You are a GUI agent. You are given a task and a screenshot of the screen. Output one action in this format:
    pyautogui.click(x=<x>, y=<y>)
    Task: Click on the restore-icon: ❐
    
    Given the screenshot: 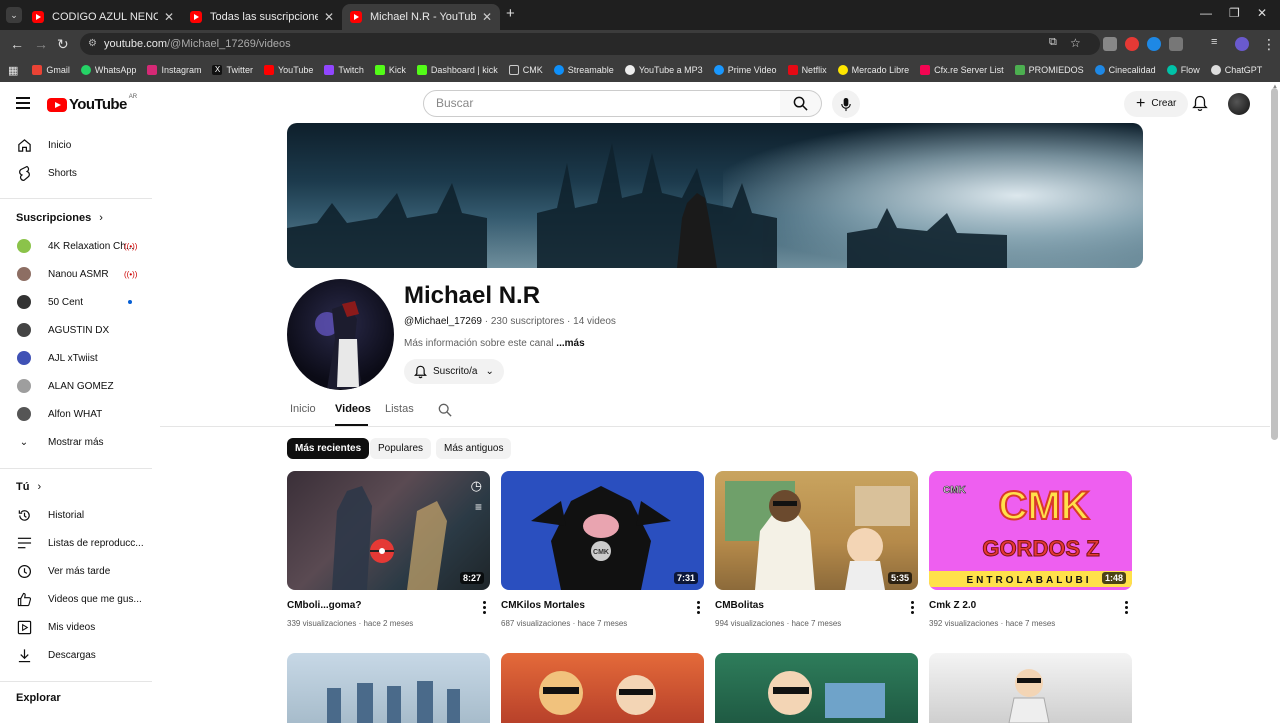 What is the action you would take?
    pyautogui.click(x=1234, y=13)
    